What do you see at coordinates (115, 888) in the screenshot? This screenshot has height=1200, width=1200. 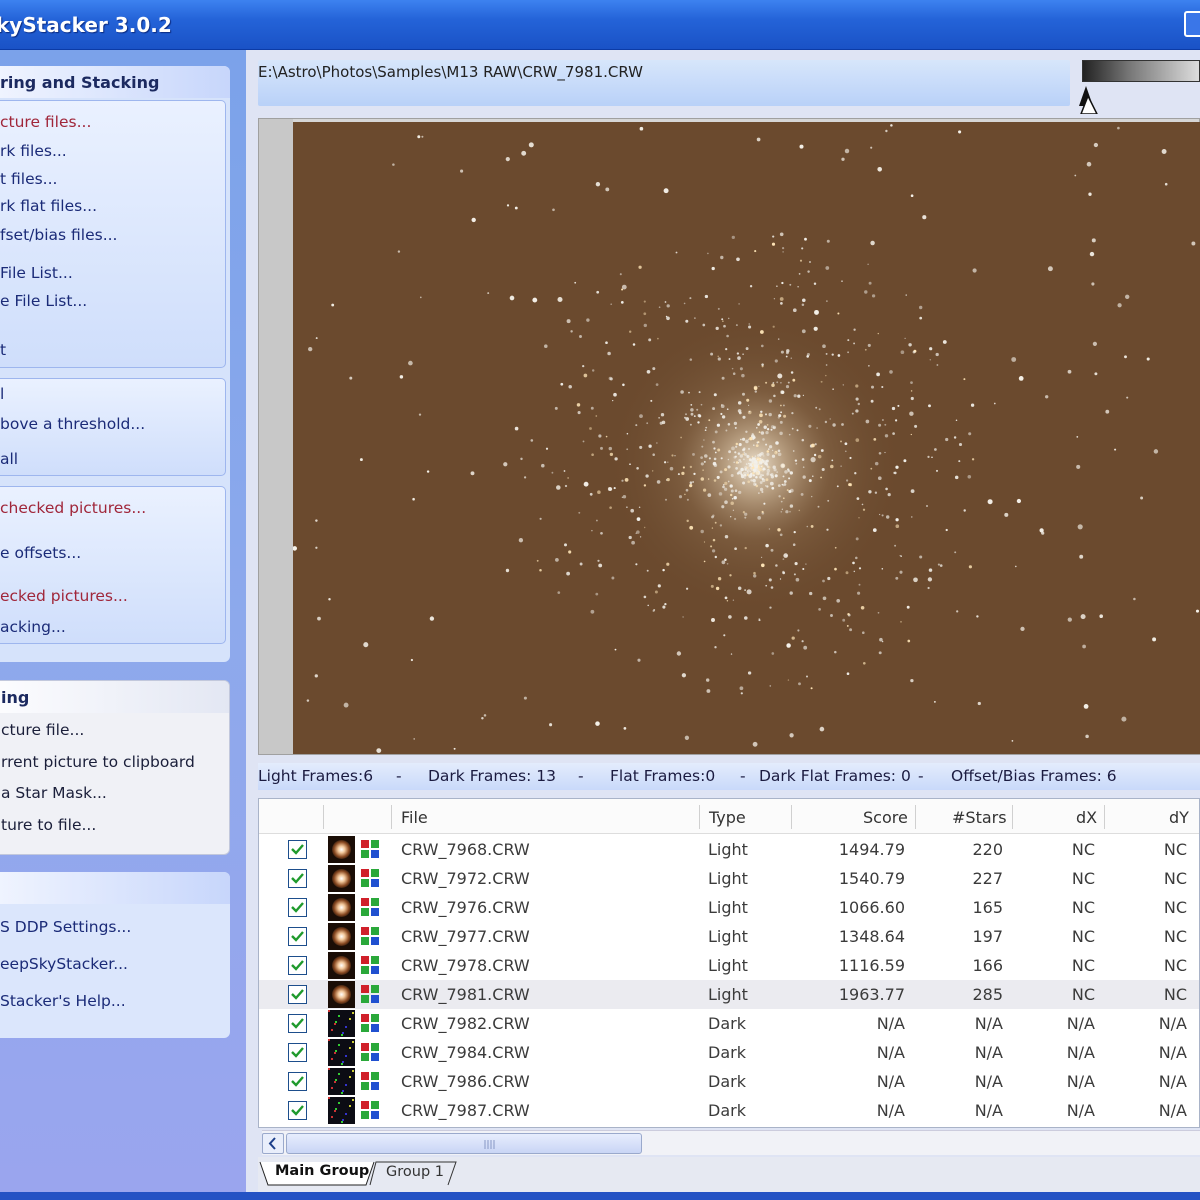 I see `options-group-header` at bounding box center [115, 888].